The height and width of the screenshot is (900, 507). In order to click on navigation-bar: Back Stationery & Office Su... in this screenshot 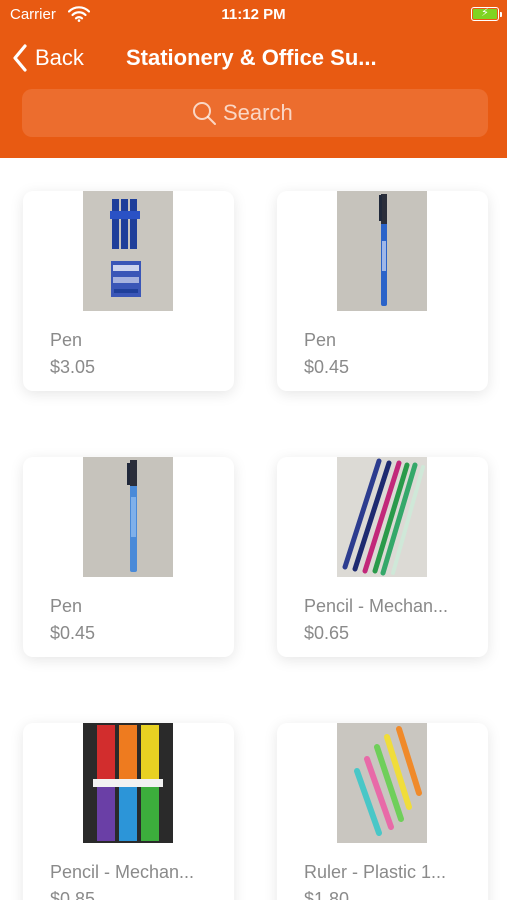, I will do `click(253, 58)`.